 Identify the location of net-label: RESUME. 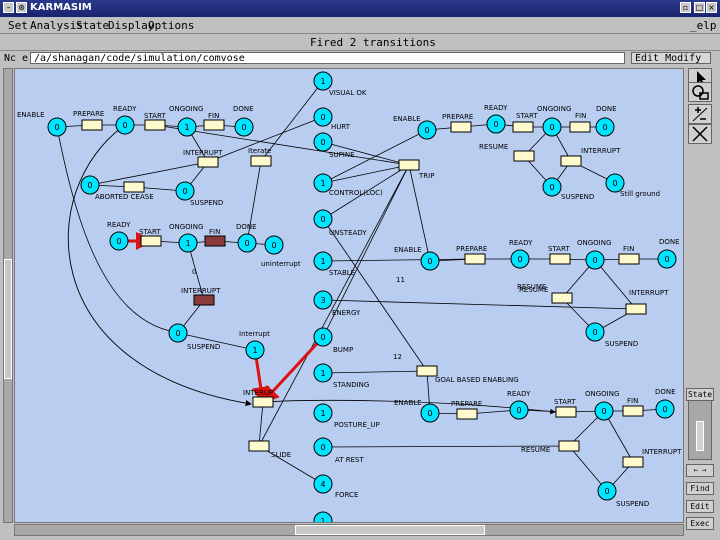
(533, 290).